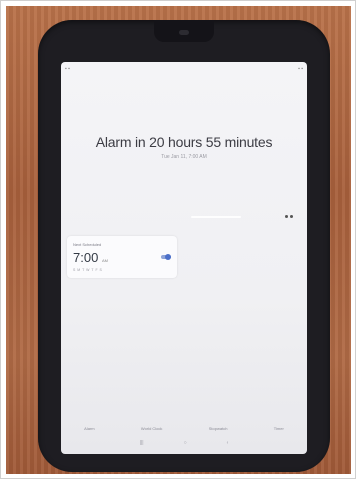 The width and height of the screenshot is (356, 479). Describe the element at coordinates (87, 244) in the screenshot. I see `alarm-card-label: Next Scheduled` at that location.